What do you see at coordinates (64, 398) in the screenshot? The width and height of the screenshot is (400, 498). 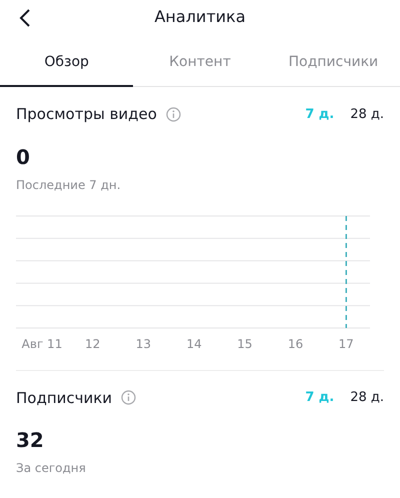 I see `section-title: Подписчики` at bounding box center [64, 398].